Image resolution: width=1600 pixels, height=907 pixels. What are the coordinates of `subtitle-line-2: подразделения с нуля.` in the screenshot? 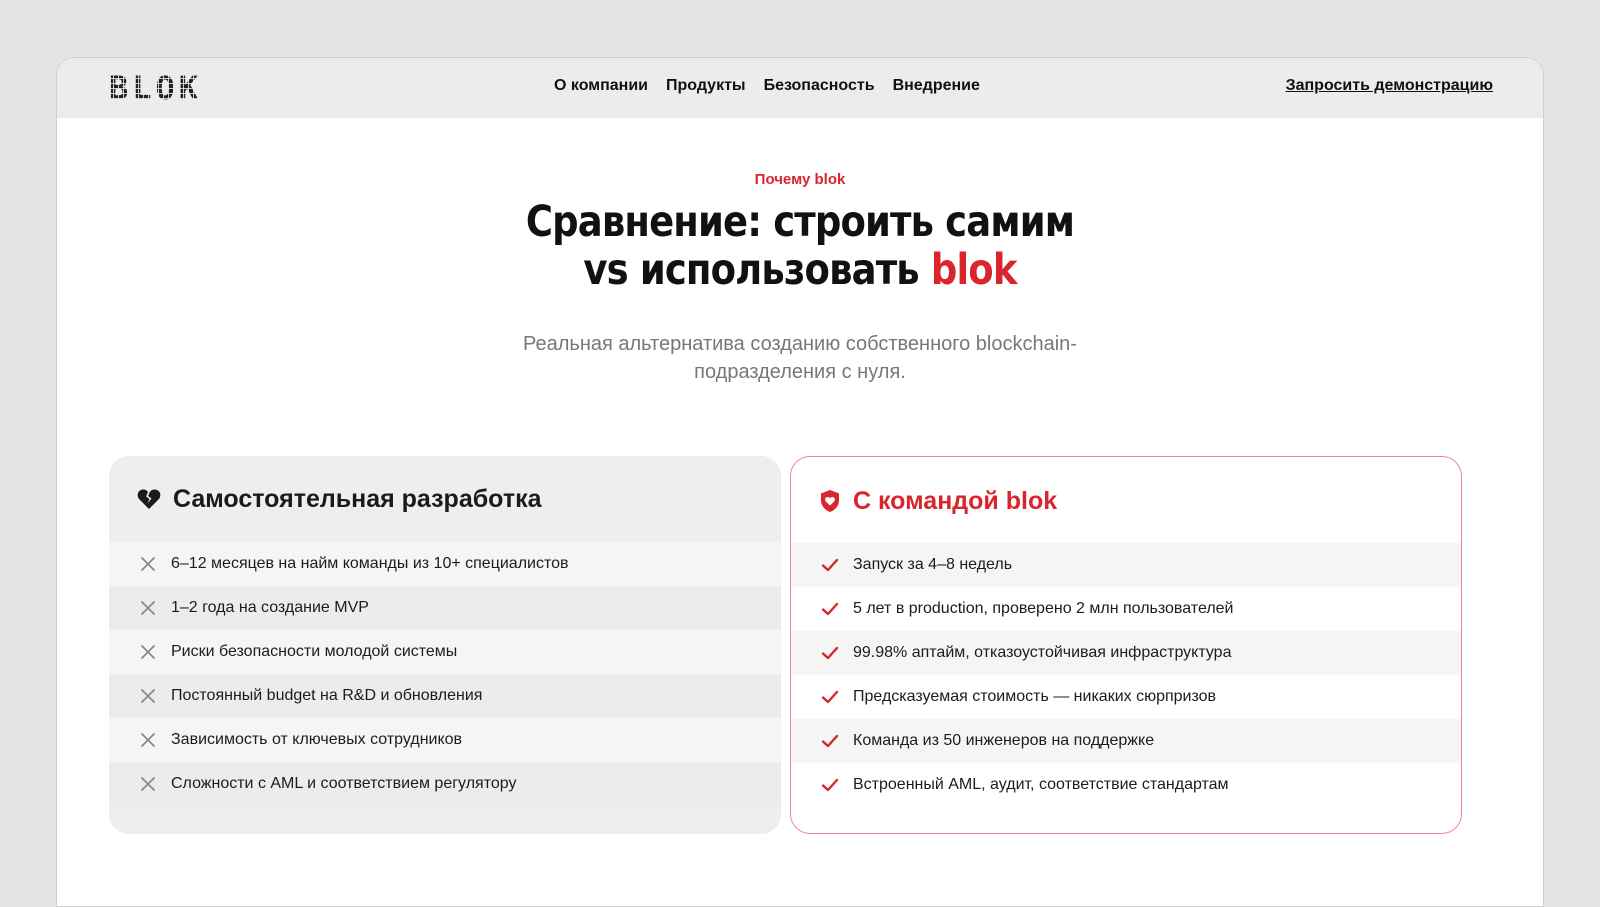 It's located at (800, 372).